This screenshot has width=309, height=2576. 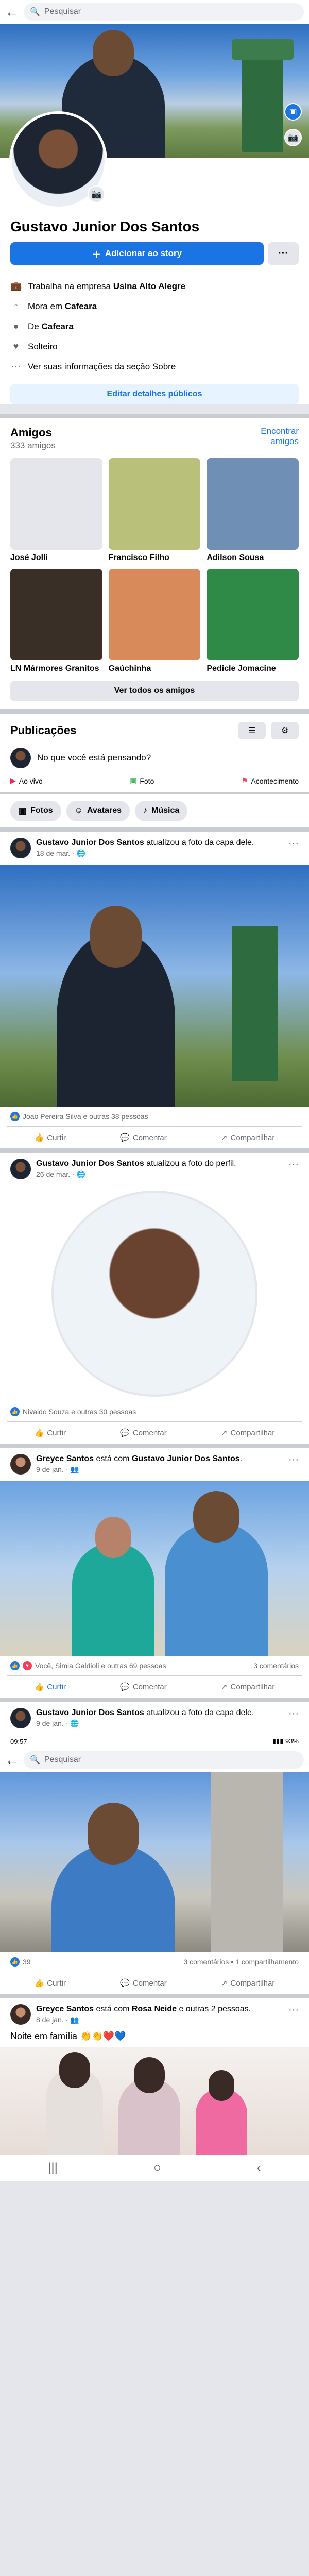 I want to click on gear-icon: ⚙, so click(x=285, y=730).